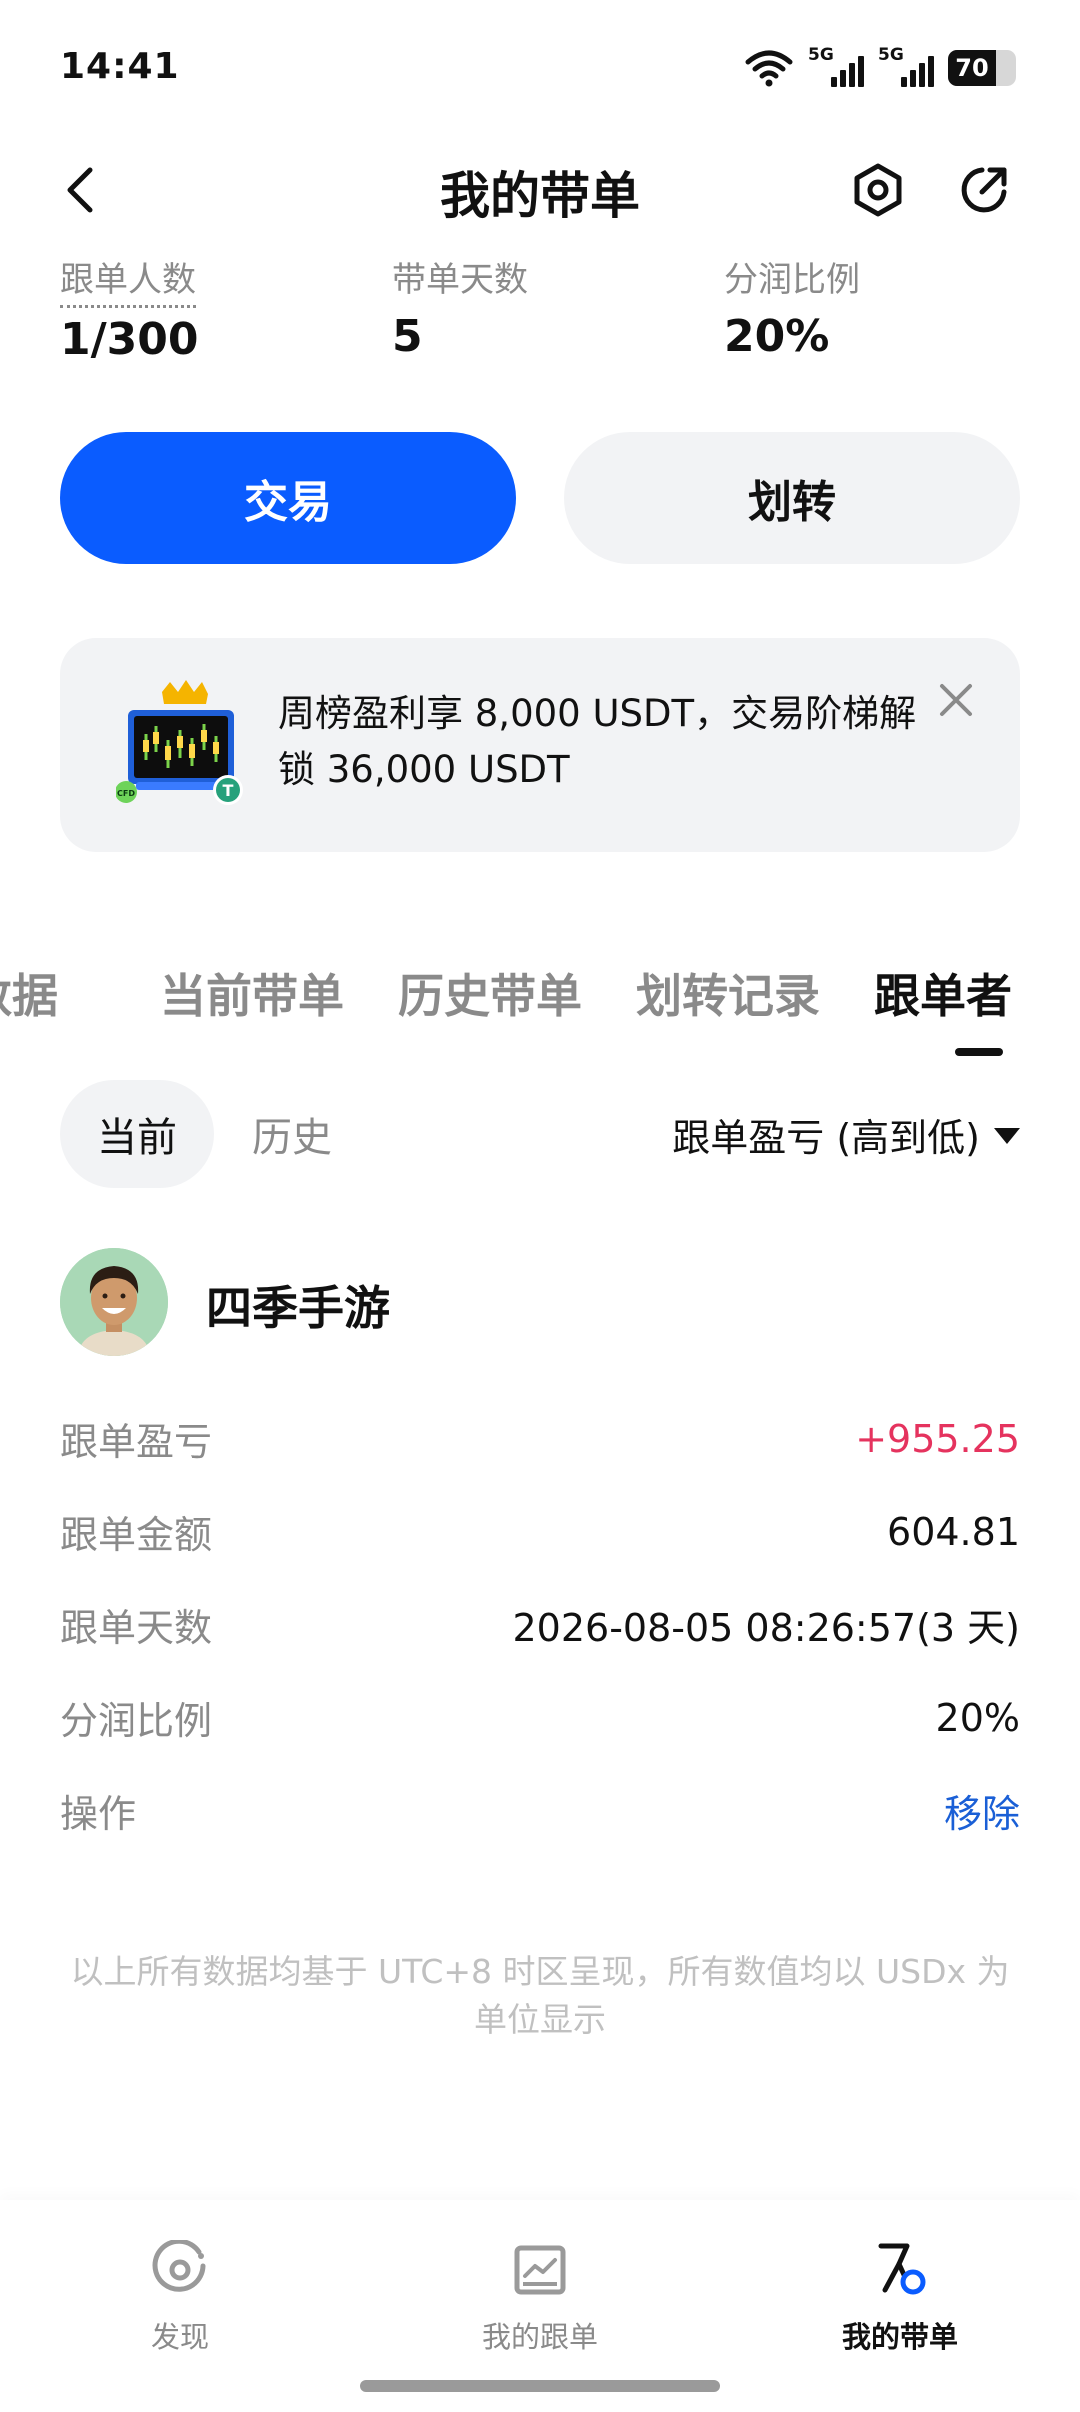 The width and height of the screenshot is (1080, 2412). Describe the element at coordinates (136, 1721) in the screenshot. I see `detail-label: 分润比例` at that location.